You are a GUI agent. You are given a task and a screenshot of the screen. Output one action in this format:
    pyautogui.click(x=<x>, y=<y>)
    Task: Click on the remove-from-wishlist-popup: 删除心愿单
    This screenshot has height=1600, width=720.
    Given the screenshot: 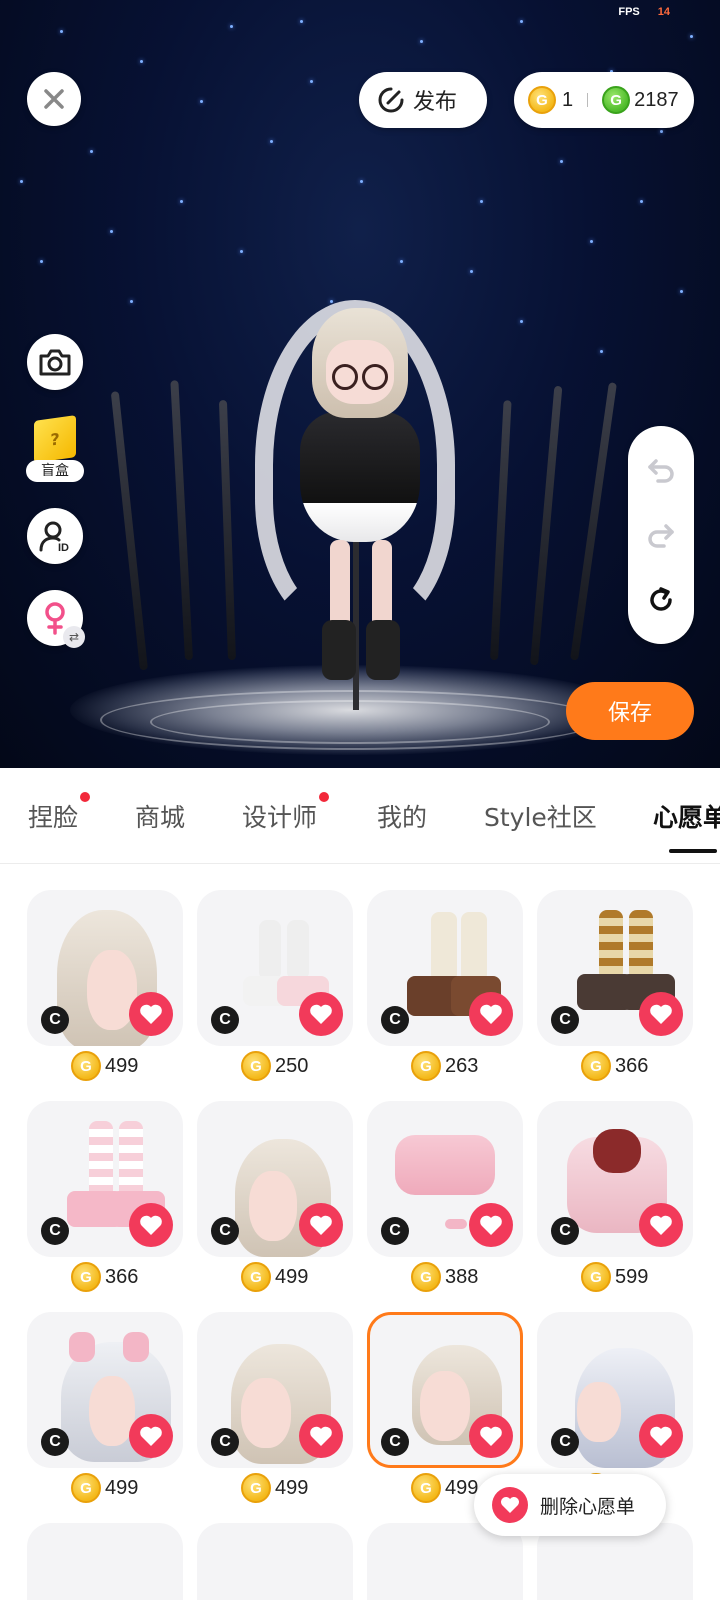 What is the action you would take?
    pyautogui.click(x=570, y=1505)
    